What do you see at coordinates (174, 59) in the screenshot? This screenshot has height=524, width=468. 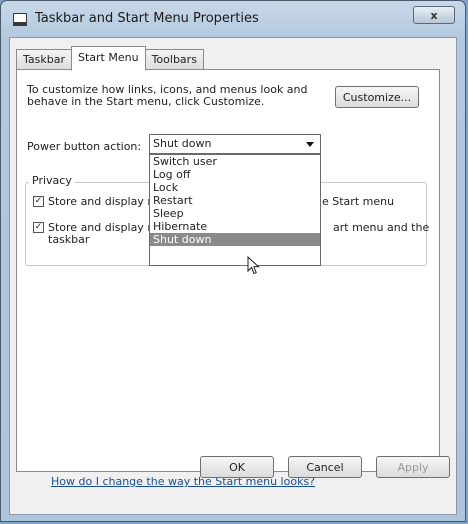 I see `tab-toolbars: Toolbars` at bounding box center [174, 59].